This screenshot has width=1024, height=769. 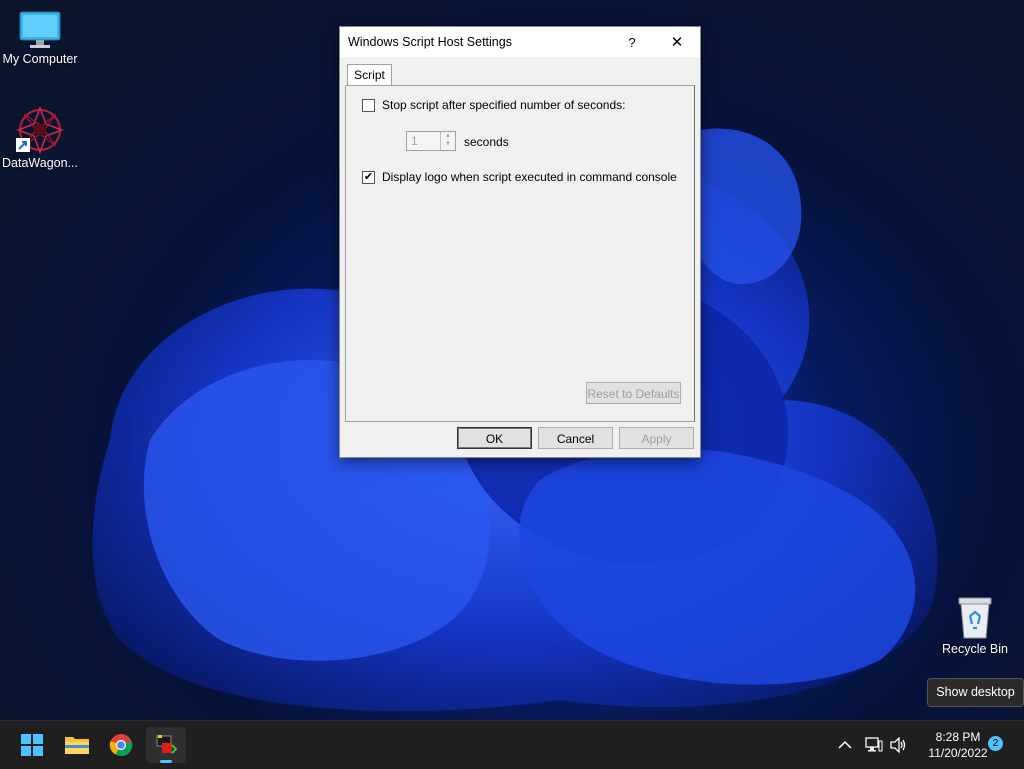 I want to click on spin-up-icon: ▲, so click(x=448, y=136).